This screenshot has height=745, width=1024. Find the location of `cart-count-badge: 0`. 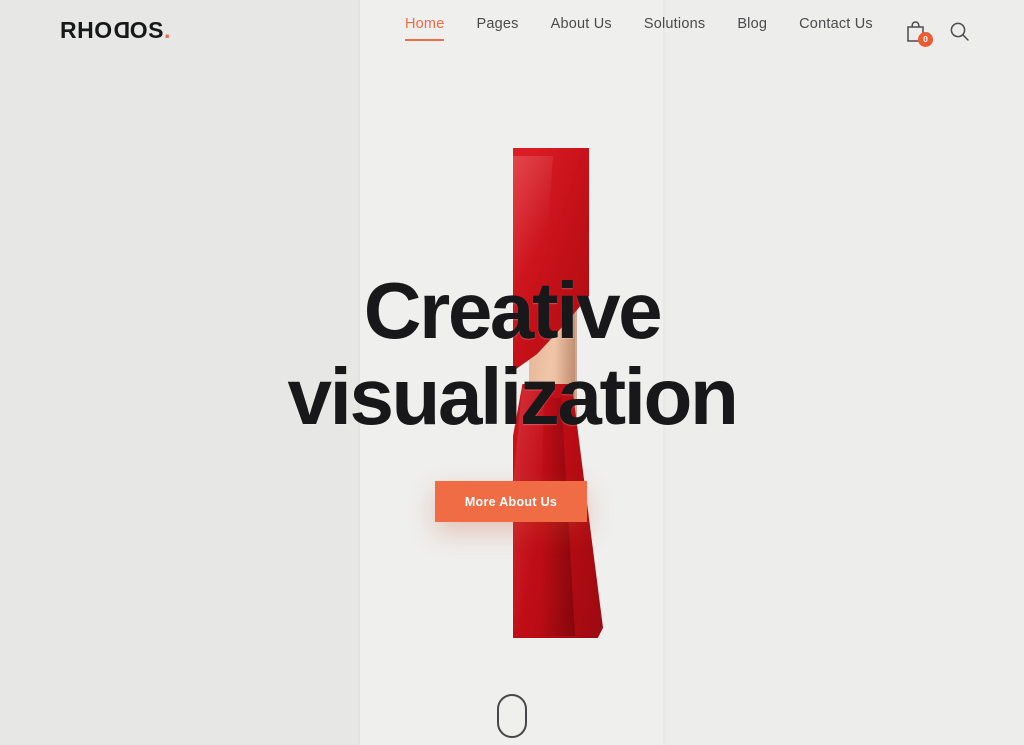

cart-count-badge: 0 is located at coordinates (925, 39).